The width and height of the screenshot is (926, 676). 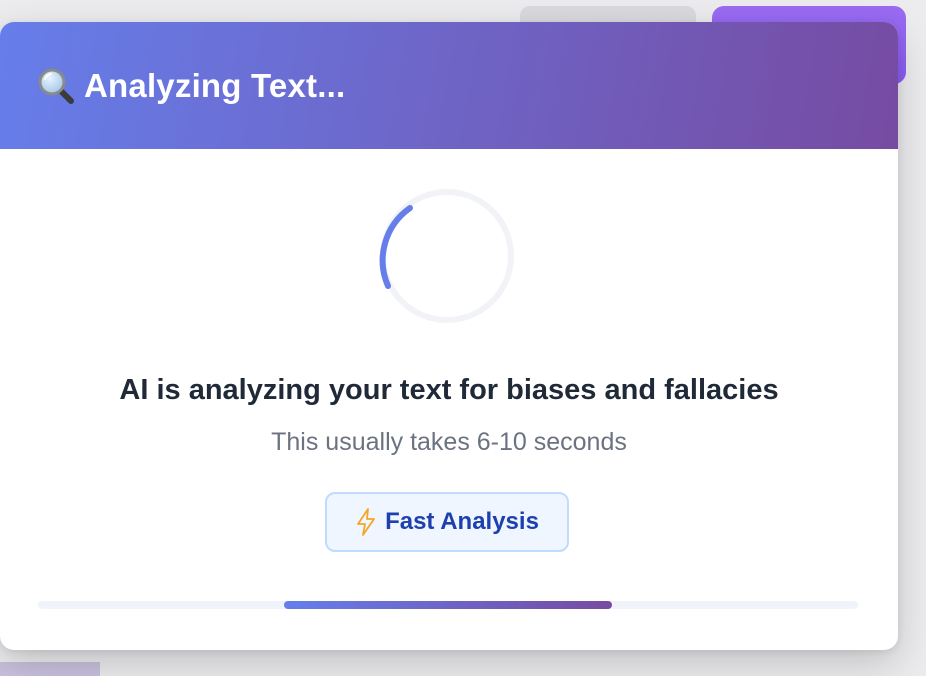 I want to click on progress-bar, so click(x=448, y=605).